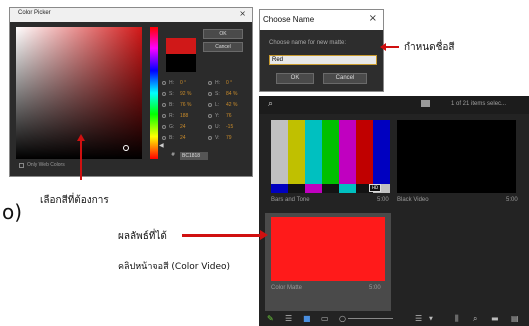  Describe the element at coordinates (46, 165) in the screenshot. I see `web-colors-label: Only Web Colors` at that location.